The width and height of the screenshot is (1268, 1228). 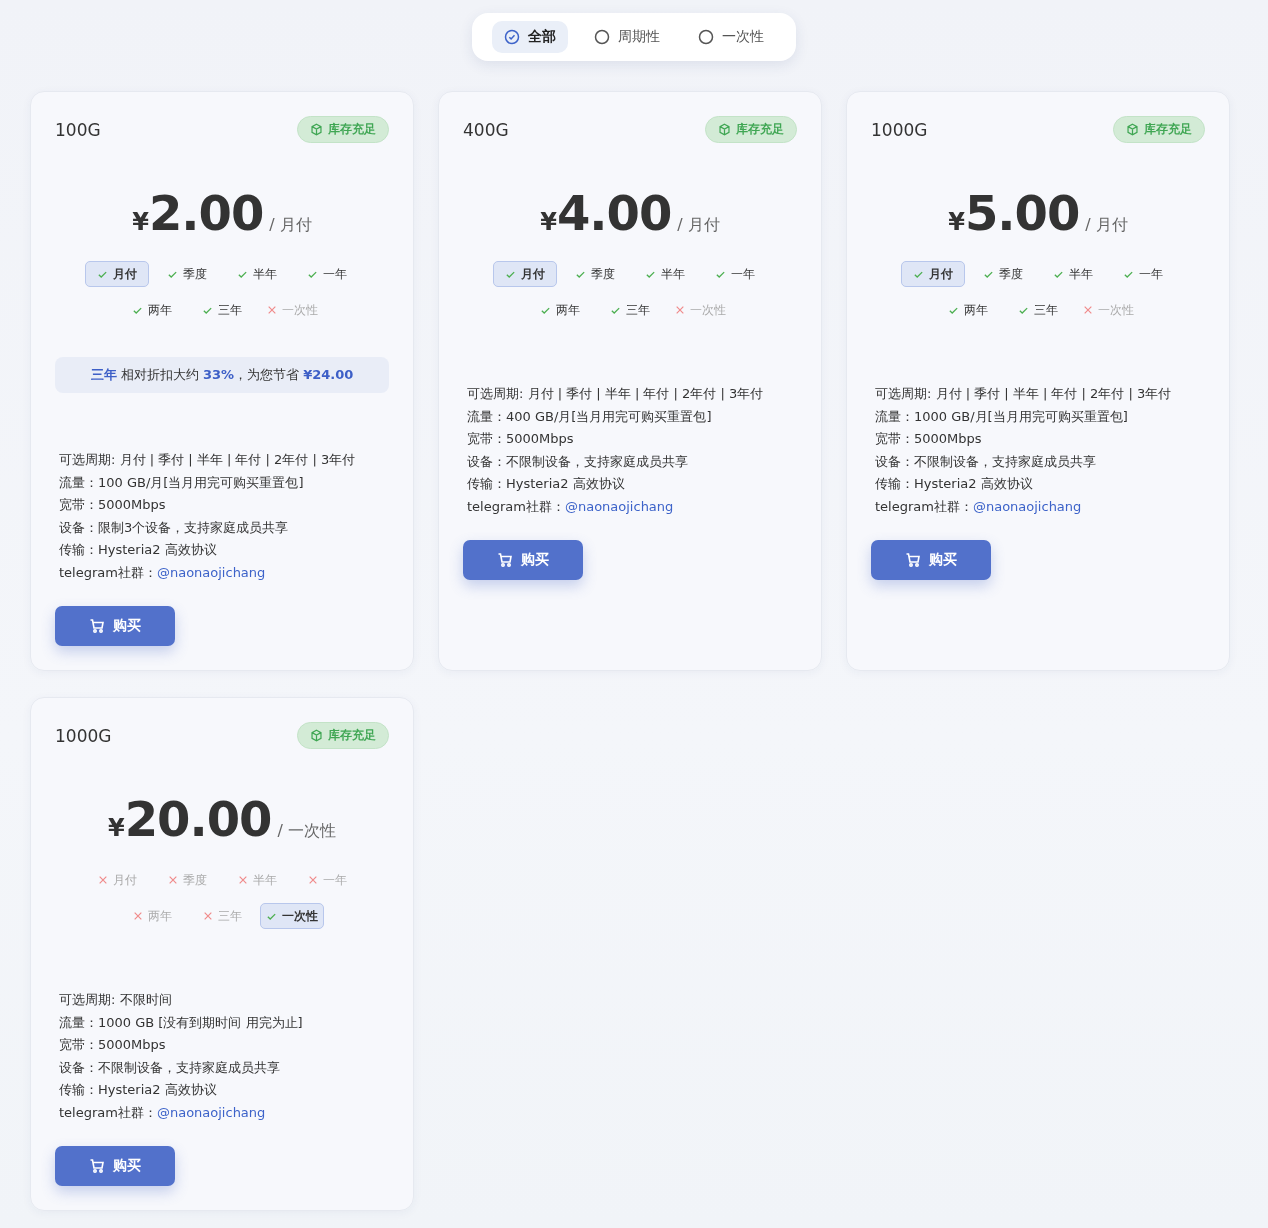 I want to click on price: 20.00, so click(x=198, y=819).